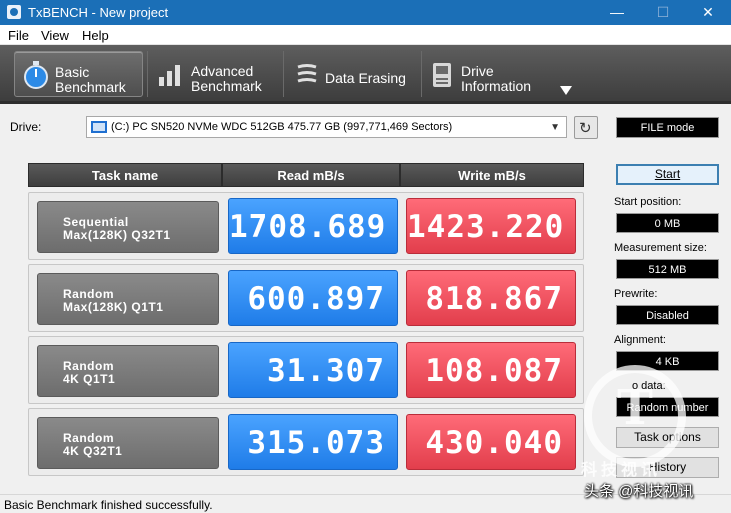  I want to click on tab-advanced-benchmark: Advanced Benchmark, so click(215, 74).